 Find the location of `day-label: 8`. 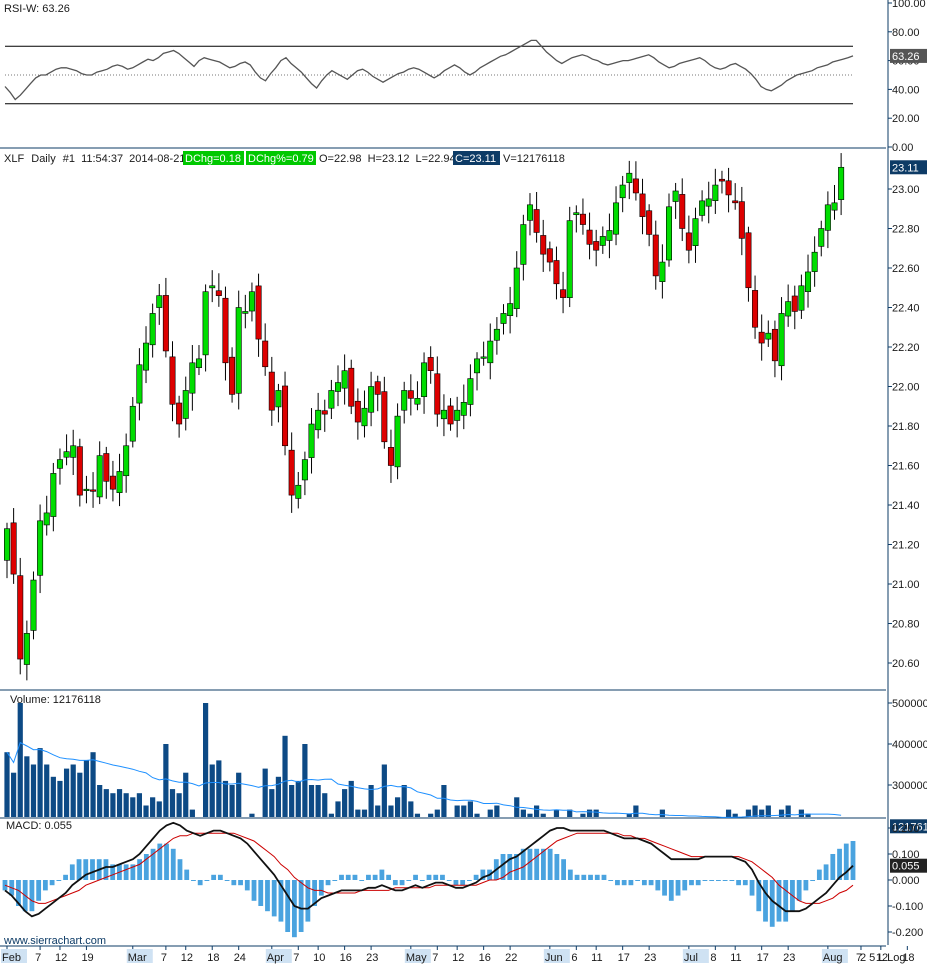

day-label: 8 is located at coordinates (713, 958).